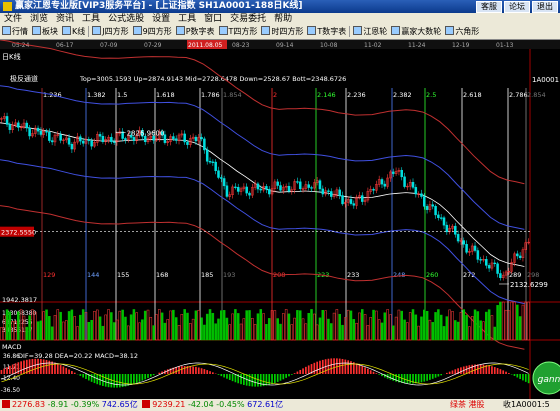  Describe the element at coordinates (195, 32) in the screenshot. I see `toolbar-button-5: P数字表` at that location.